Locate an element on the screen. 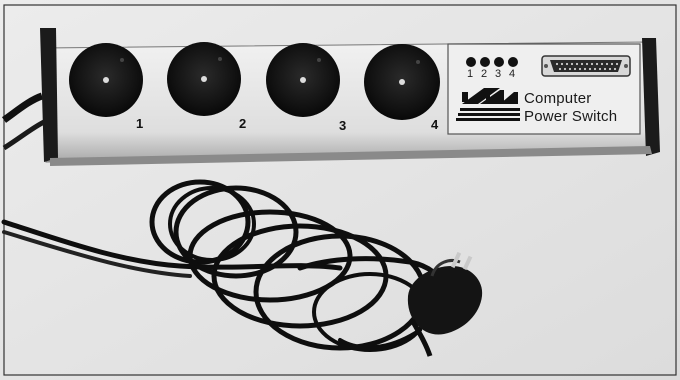 Image resolution: width=680 pixels, height=380 pixels. indicator-label-4: 4 is located at coordinates (512, 74).